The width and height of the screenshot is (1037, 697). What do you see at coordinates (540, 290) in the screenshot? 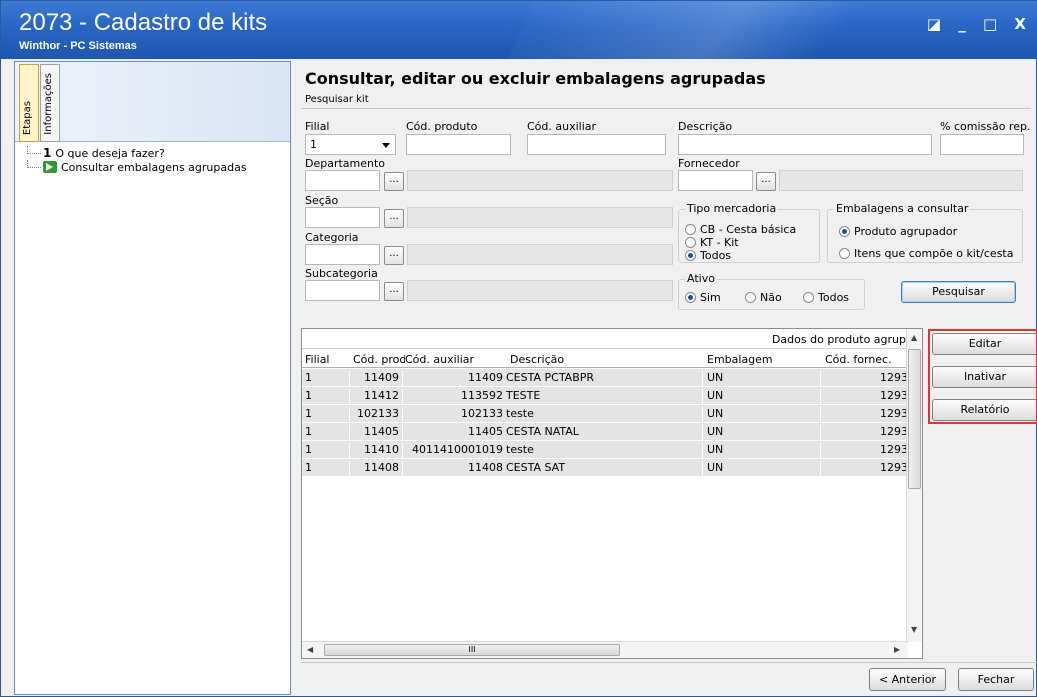
I see `subcategoria-desc-field` at bounding box center [540, 290].